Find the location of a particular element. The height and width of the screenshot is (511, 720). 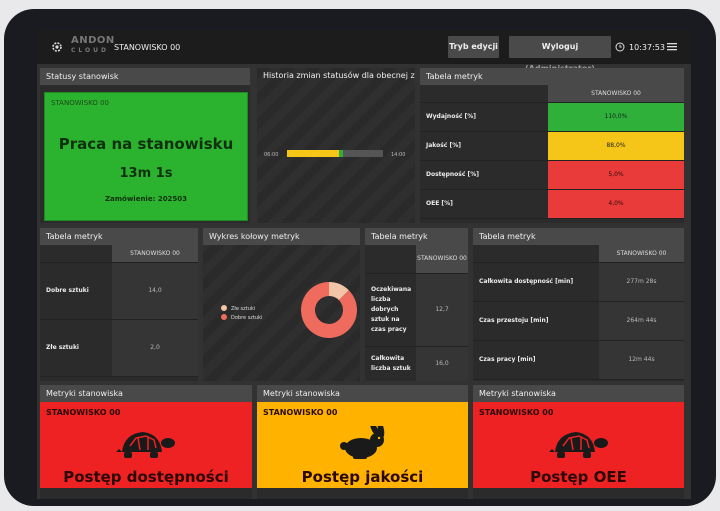

clock-time: 10:37:53 is located at coordinates (647, 47).